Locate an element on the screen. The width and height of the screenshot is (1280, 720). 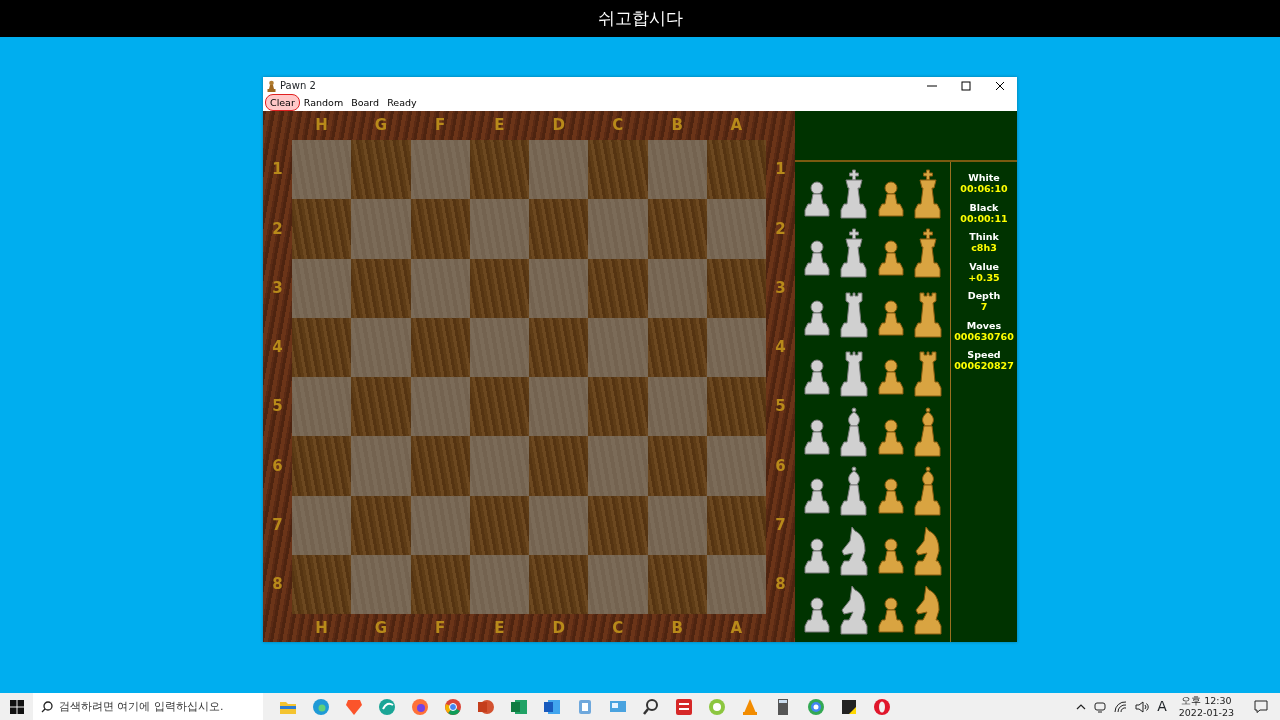
magnifier-icon is located at coordinates (650, 706).